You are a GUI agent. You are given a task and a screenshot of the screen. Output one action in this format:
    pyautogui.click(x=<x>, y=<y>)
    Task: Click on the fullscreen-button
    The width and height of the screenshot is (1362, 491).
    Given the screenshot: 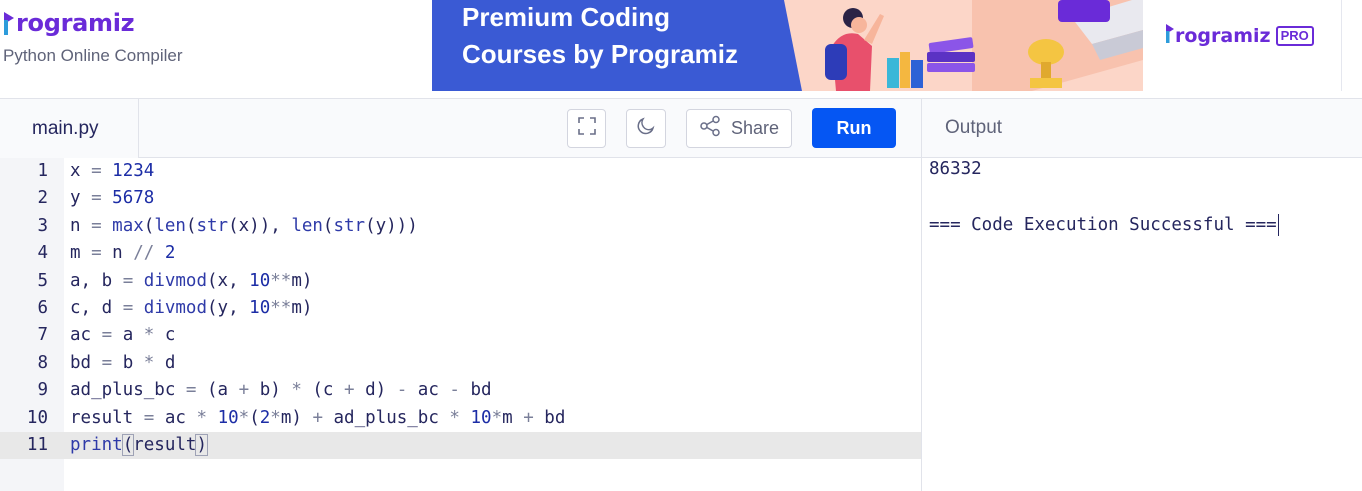 What is the action you would take?
    pyautogui.click(x=586, y=128)
    